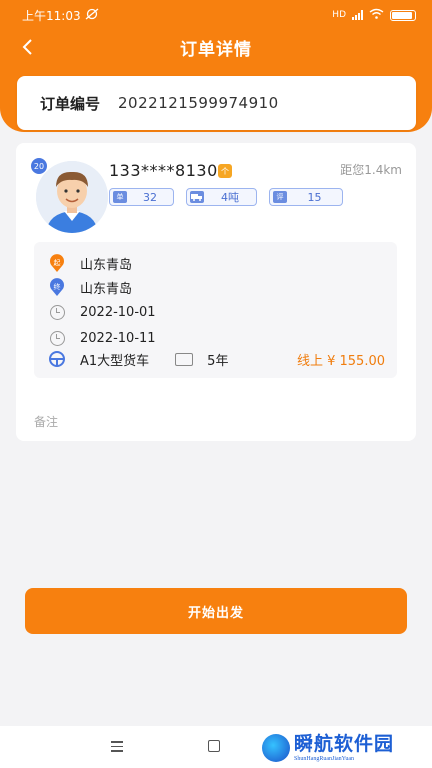  Describe the element at coordinates (46, 422) in the screenshot. I see `remark-label: 备注` at that location.